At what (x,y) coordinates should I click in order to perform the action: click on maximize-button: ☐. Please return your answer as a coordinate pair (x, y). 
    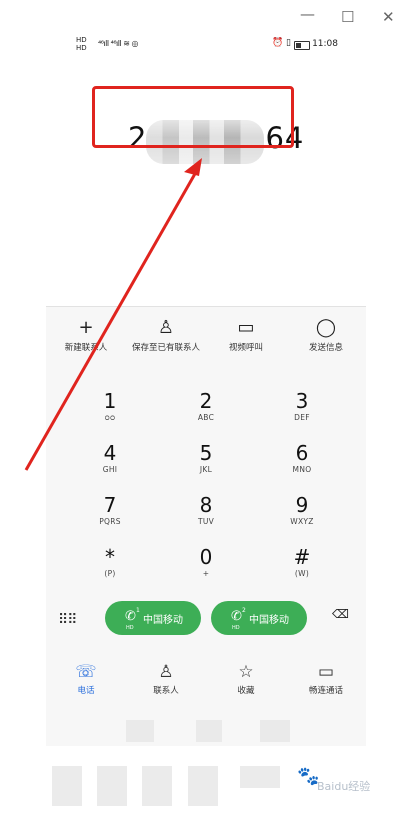
    Looking at the image, I should click on (347, 17).